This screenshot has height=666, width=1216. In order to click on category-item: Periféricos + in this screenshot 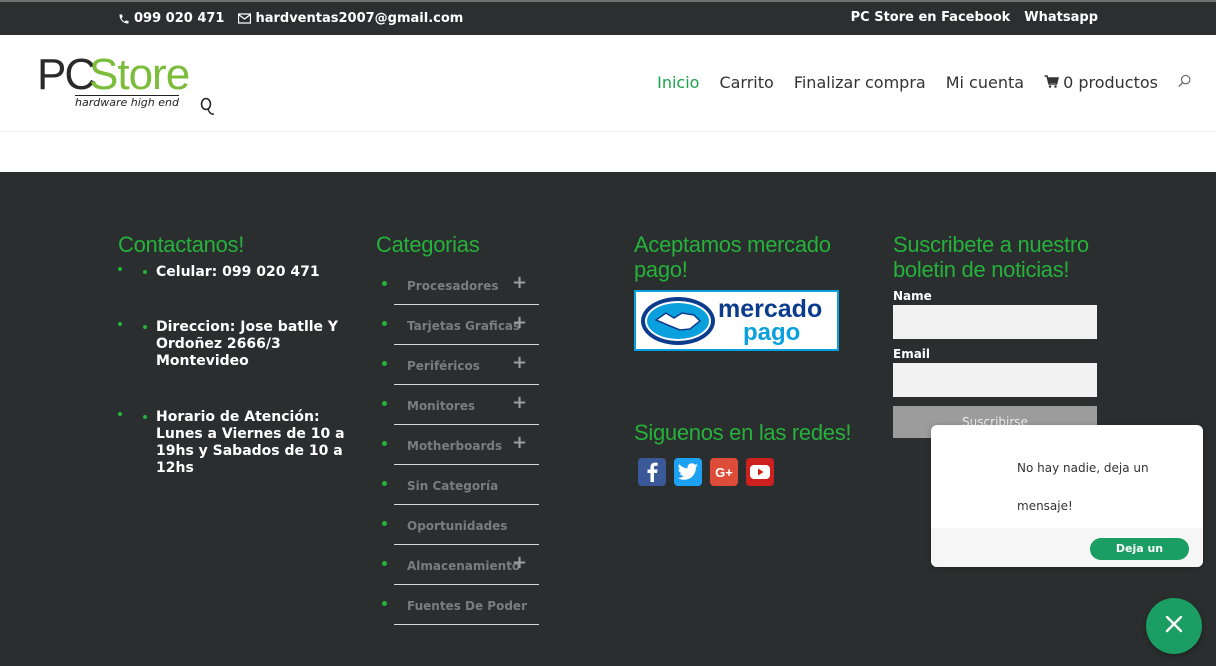, I will do `click(461, 369)`.